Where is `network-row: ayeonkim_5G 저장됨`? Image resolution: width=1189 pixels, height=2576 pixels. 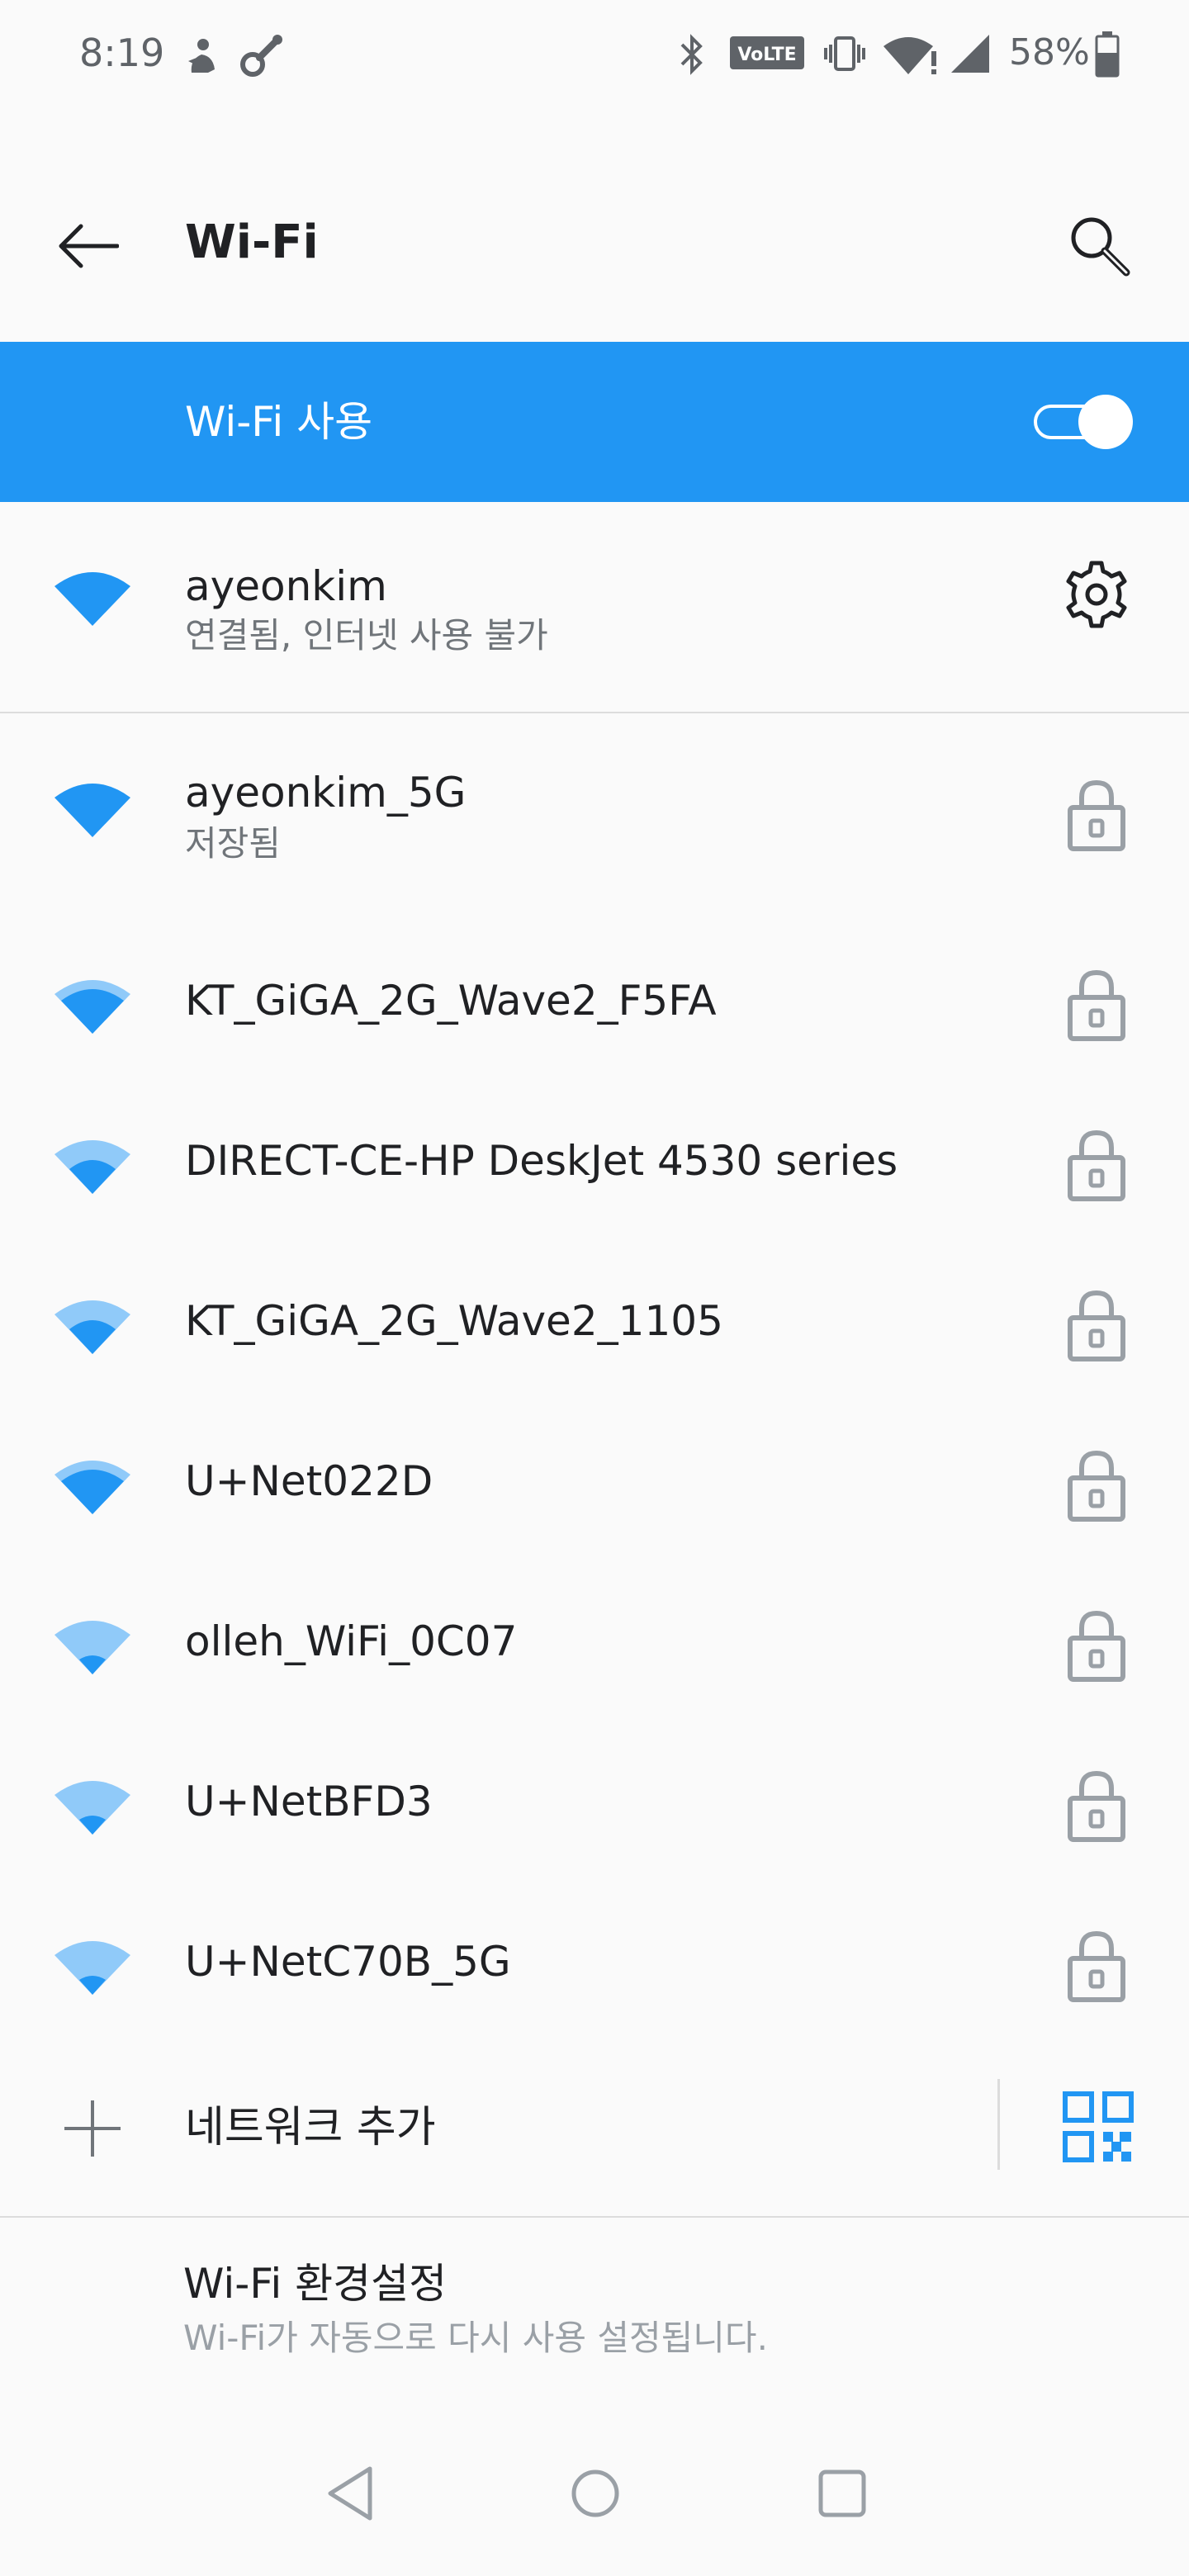
network-row: ayeonkim_5G 저장됨 is located at coordinates (594, 807).